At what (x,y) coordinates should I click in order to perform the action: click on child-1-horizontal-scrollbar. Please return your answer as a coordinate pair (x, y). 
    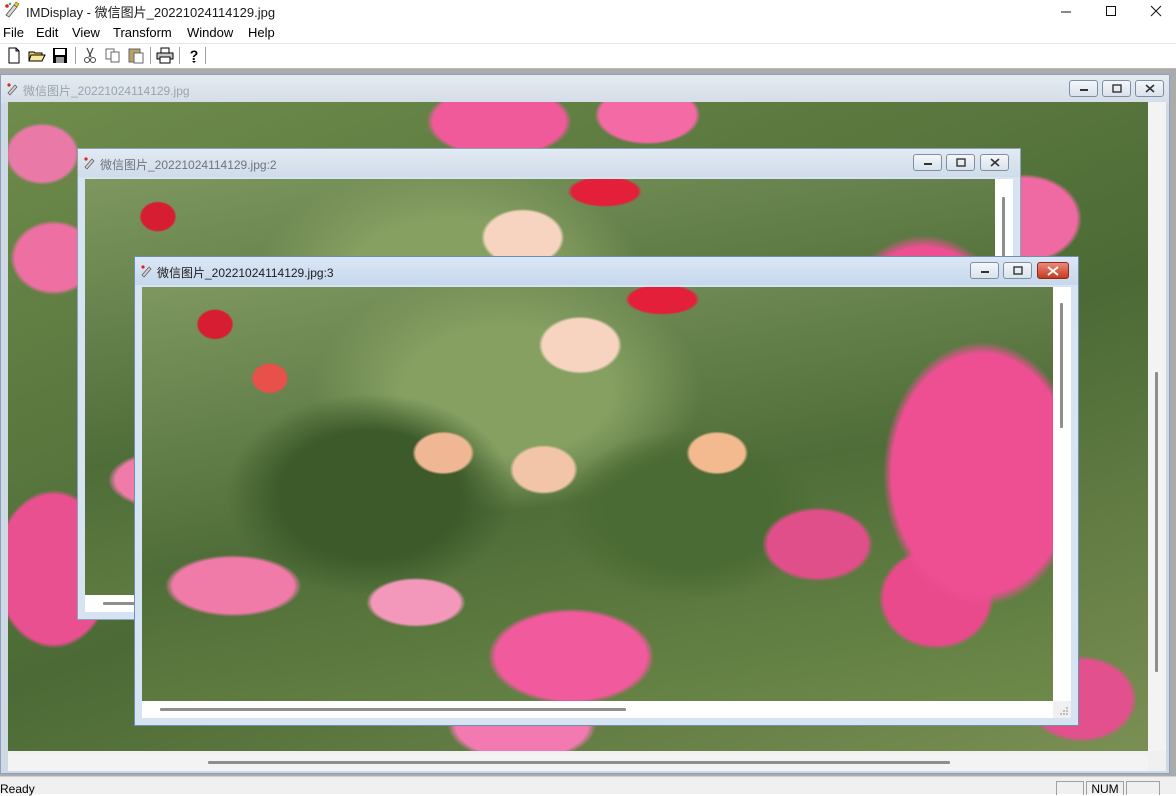
    Looking at the image, I should click on (579, 762).